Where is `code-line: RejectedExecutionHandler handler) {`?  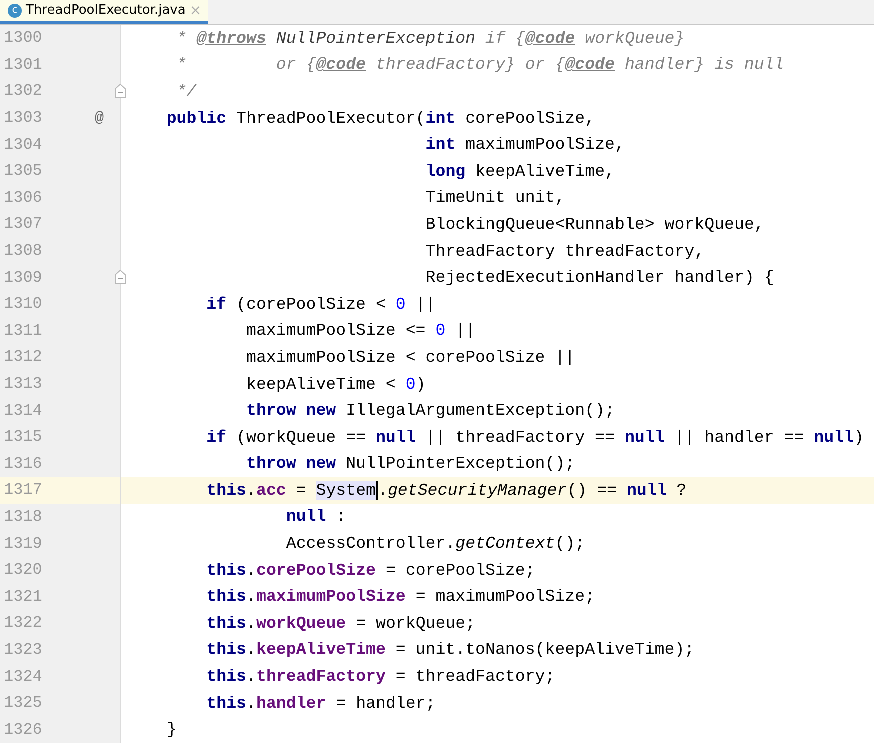
code-line: RejectedExecutionHandler handler) { is located at coordinates (600, 278).